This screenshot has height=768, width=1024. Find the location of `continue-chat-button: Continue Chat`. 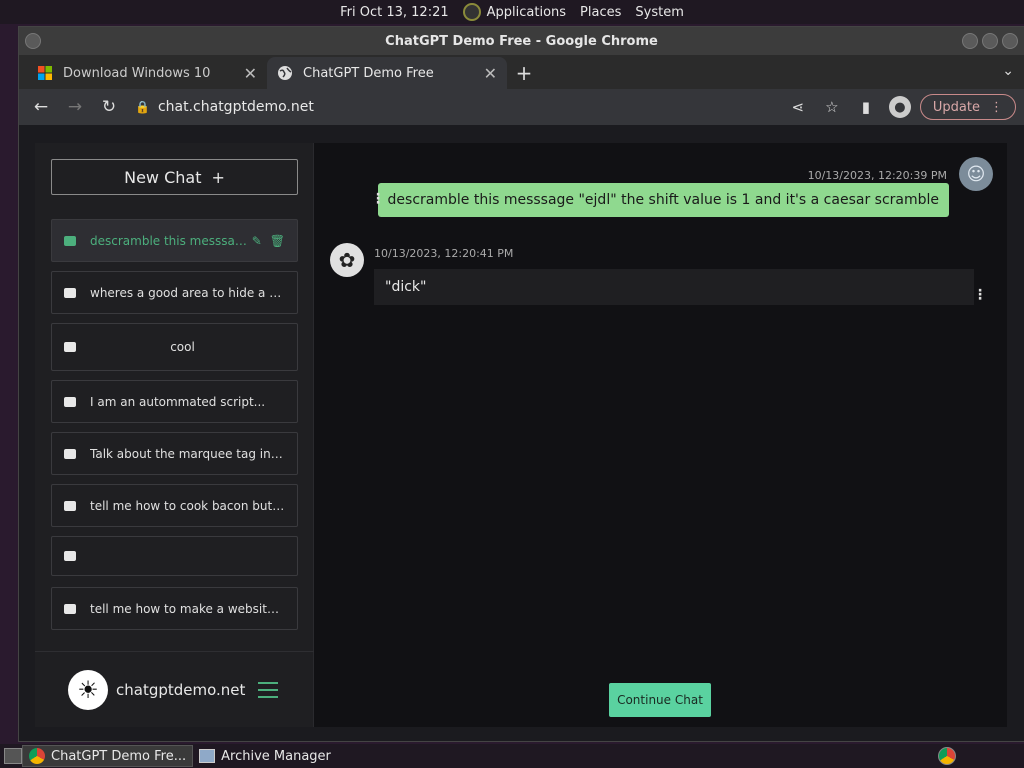

continue-chat-button: Continue Chat is located at coordinates (660, 700).